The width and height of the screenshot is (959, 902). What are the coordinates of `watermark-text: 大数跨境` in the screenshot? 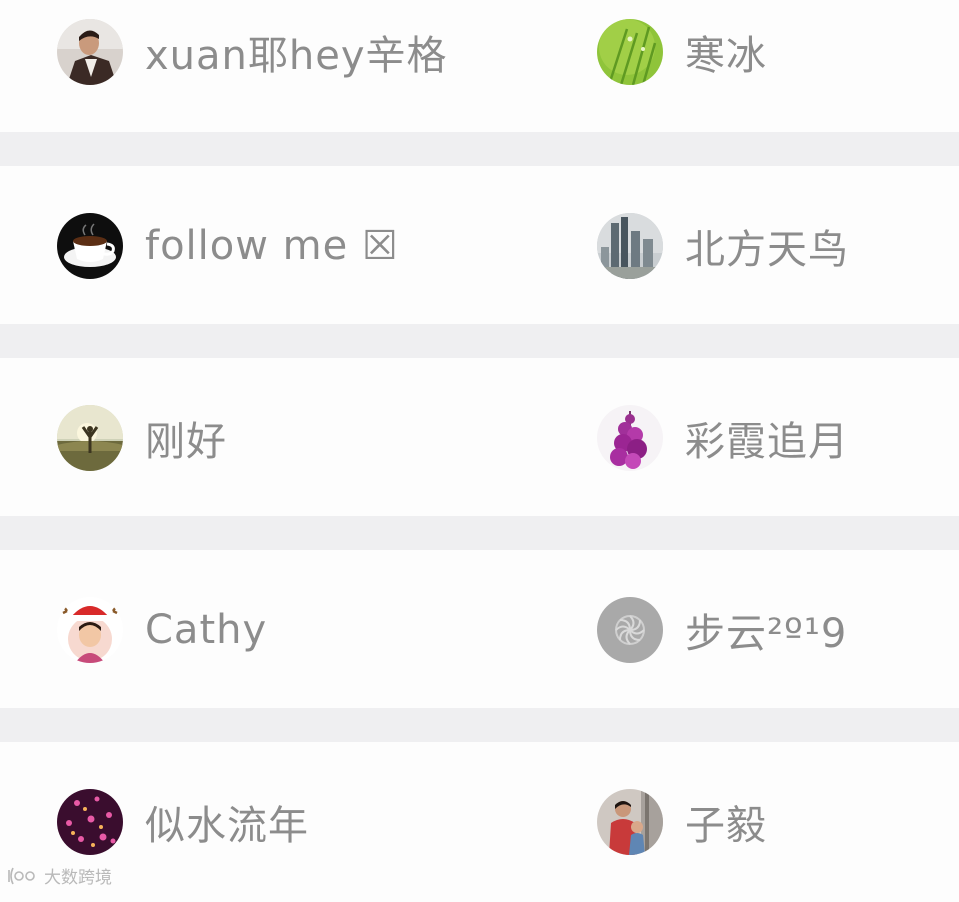 It's located at (78, 878).